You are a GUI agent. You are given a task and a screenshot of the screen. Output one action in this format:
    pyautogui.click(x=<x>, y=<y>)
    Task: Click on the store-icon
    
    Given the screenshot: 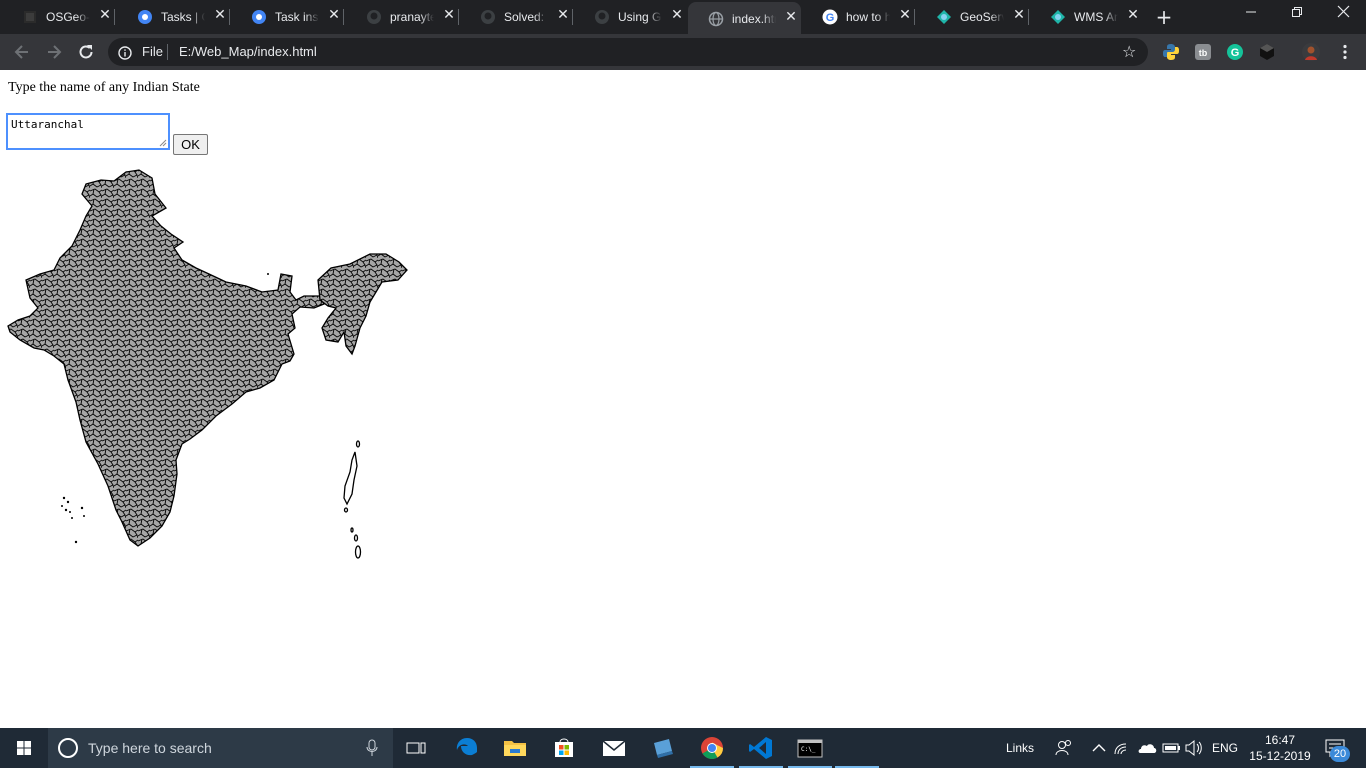 What is the action you would take?
    pyautogui.click(x=564, y=748)
    